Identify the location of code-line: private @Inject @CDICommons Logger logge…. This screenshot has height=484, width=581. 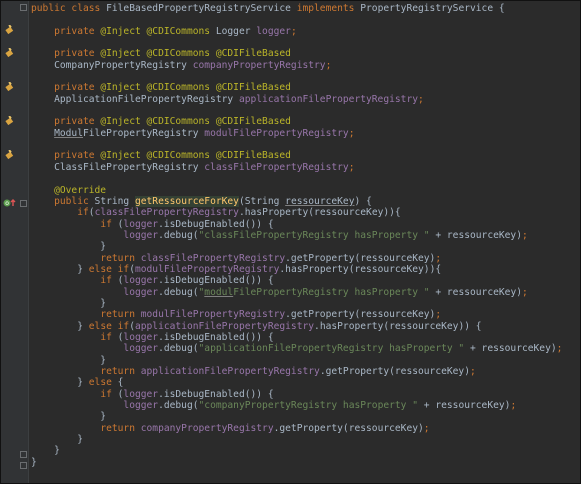
(305, 31).